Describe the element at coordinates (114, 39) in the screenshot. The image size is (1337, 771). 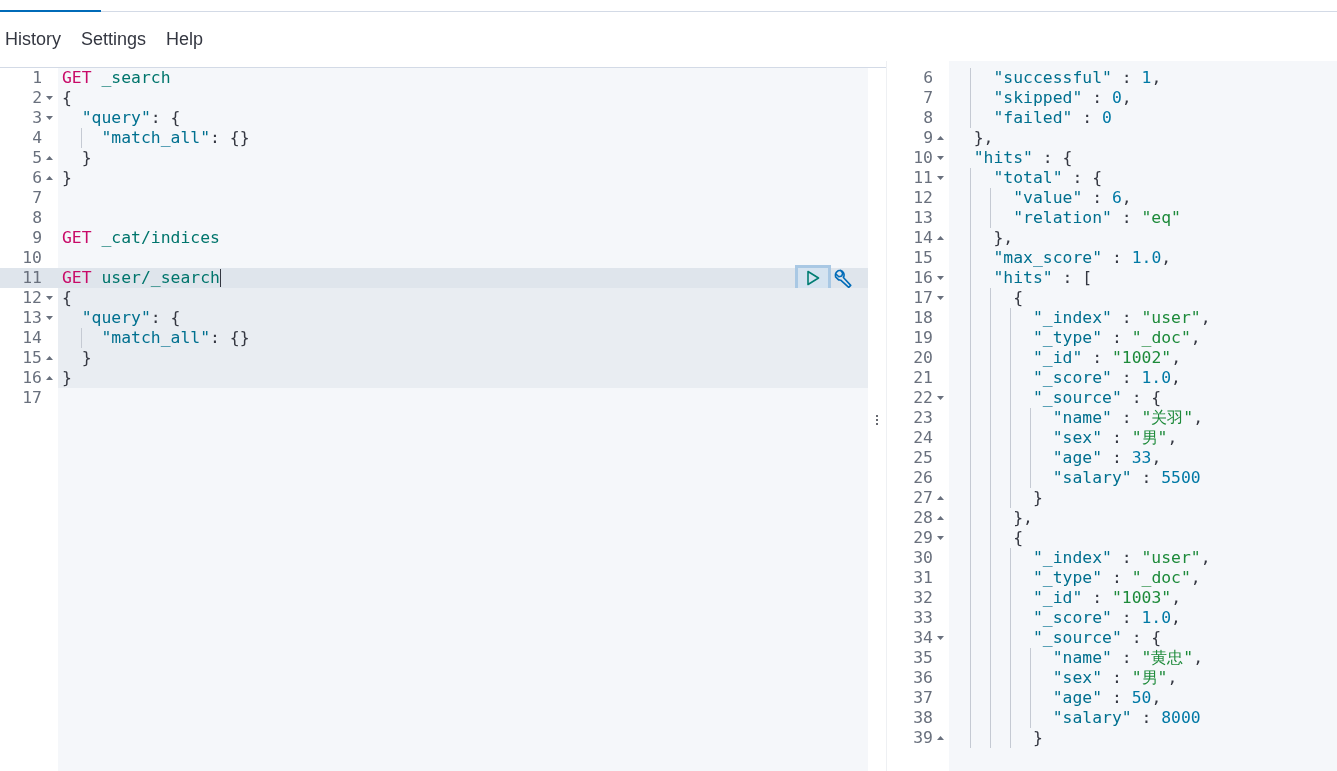
I see `menu-item: Settings` at that location.